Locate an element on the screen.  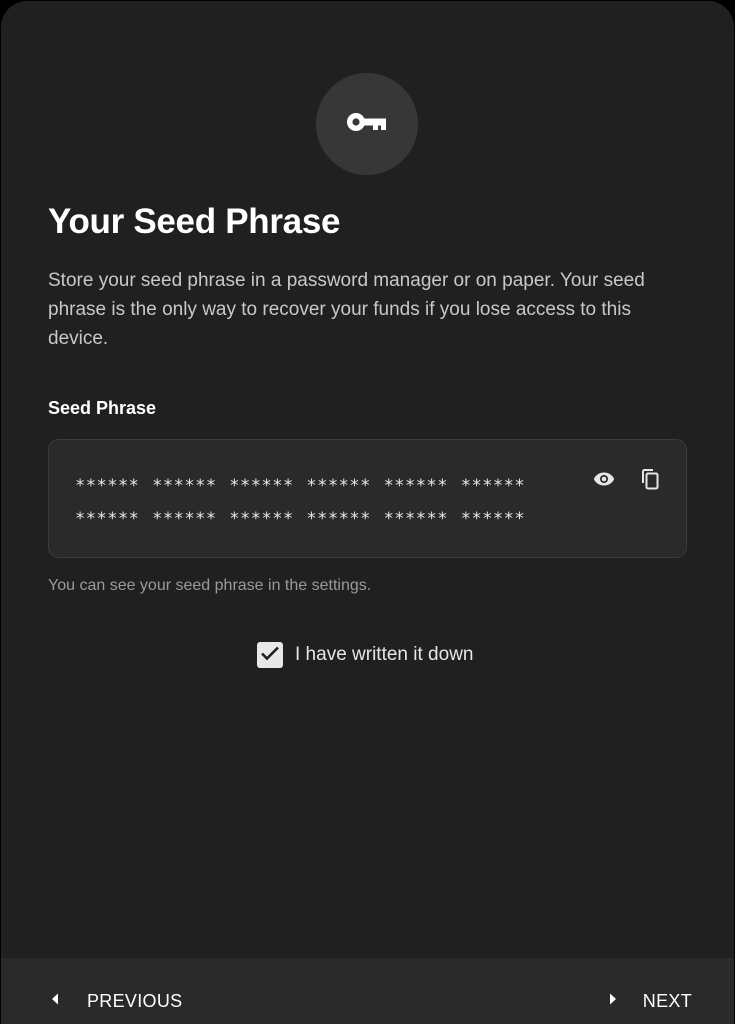
seed-phrase-label: Seed Phrase is located at coordinates (102, 408).